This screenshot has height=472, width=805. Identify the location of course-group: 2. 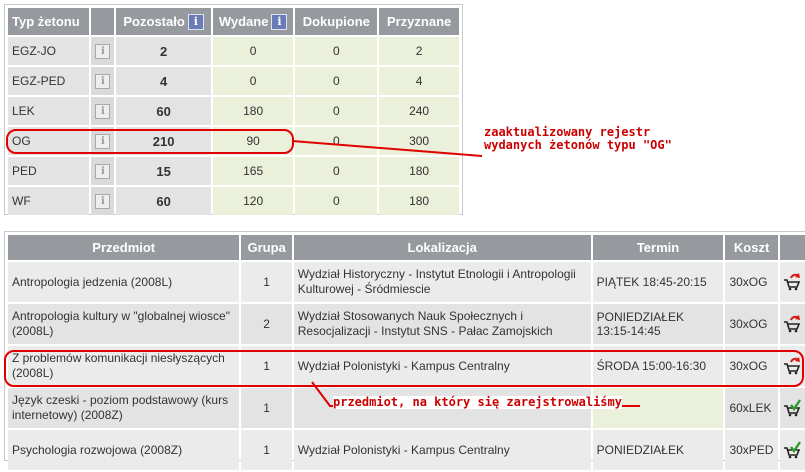
(266, 324).